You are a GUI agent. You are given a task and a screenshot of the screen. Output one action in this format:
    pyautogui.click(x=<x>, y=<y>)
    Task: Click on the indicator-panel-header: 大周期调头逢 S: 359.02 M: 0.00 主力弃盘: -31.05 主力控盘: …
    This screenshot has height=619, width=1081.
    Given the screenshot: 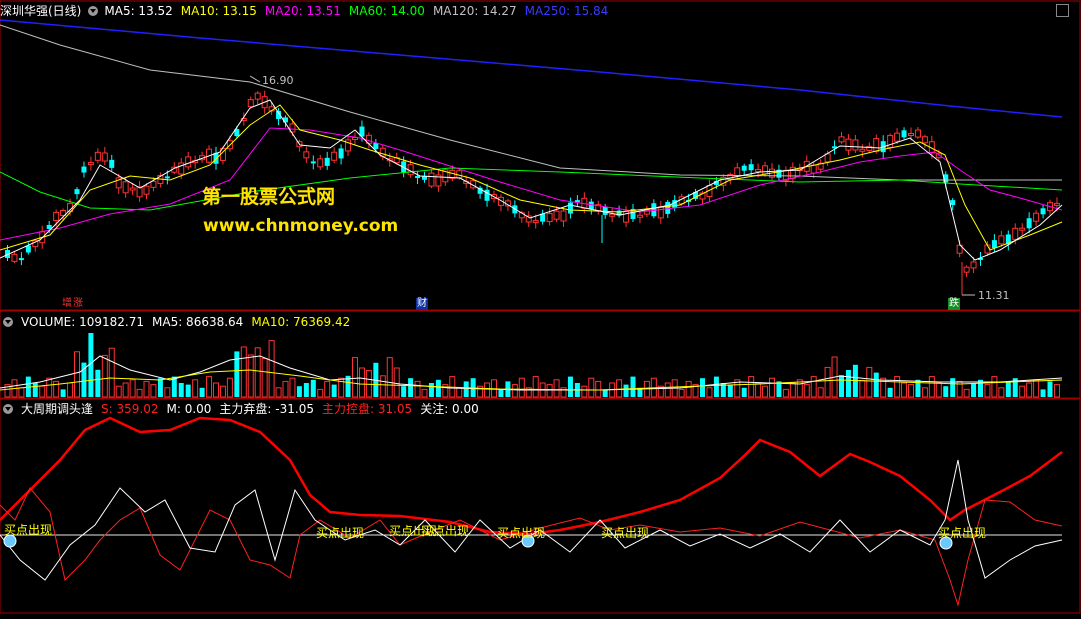 What is the action you would take?
    pyautogui.click(x=243, y=409)
    